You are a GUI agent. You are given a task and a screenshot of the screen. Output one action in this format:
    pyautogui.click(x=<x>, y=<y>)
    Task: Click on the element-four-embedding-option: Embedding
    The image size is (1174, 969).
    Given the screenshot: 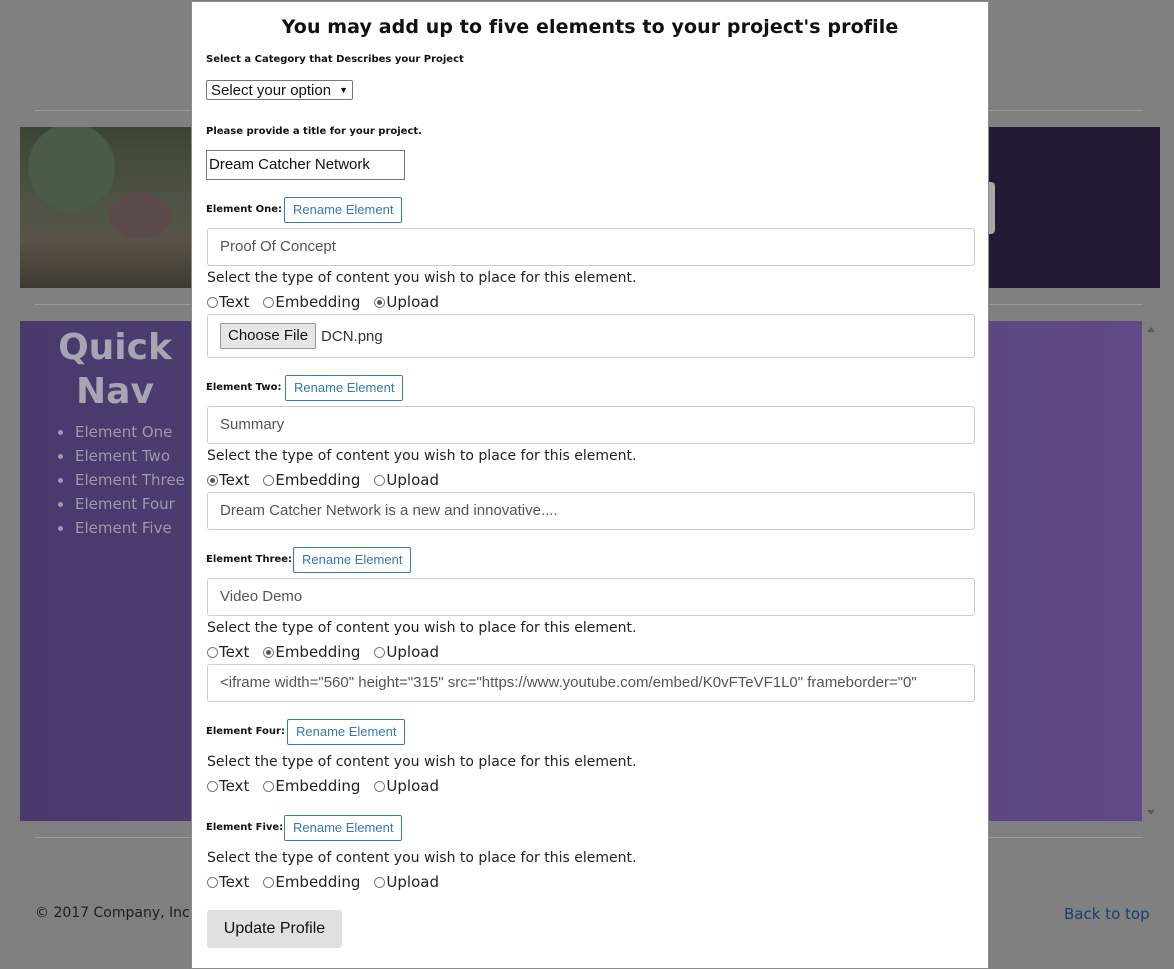 What is the action you would take?
    pyautogui.click(x=311, y=786)
    